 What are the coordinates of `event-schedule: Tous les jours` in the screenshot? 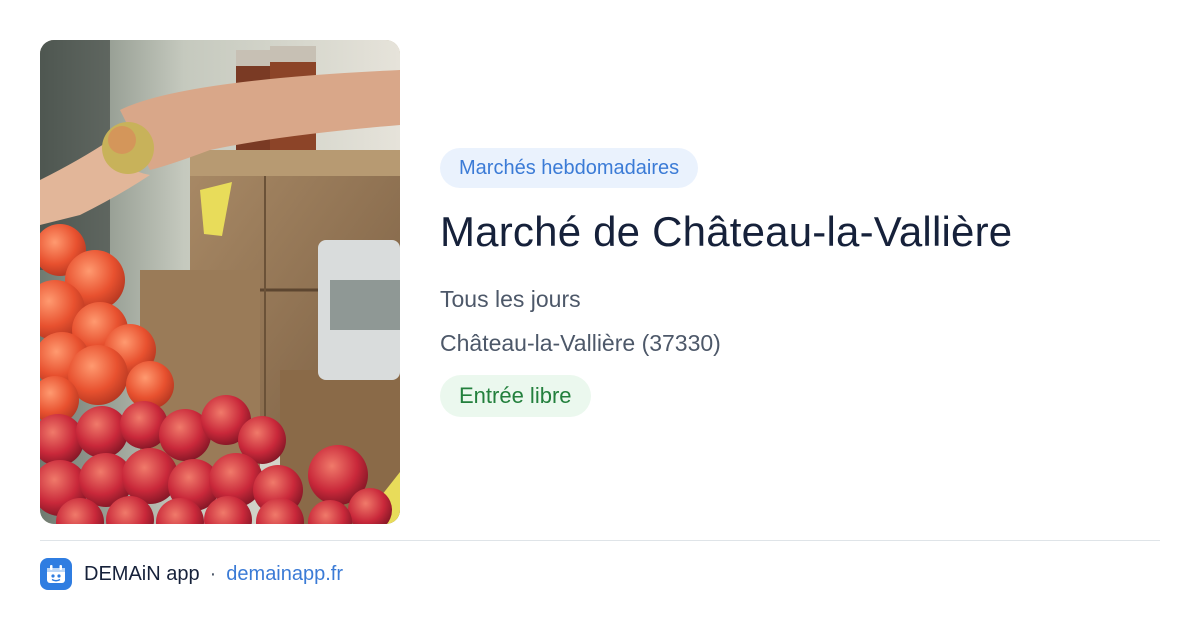 It's located at (510, 299).